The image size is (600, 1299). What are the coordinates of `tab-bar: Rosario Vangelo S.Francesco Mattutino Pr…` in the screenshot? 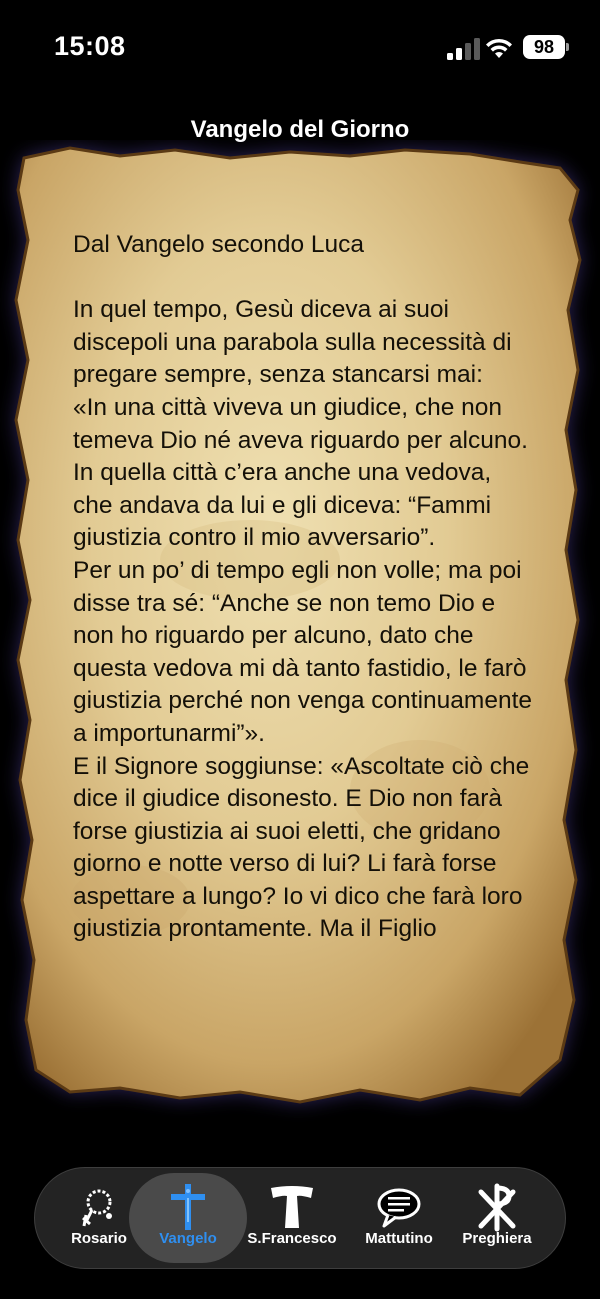 It's located at (300, 1218).